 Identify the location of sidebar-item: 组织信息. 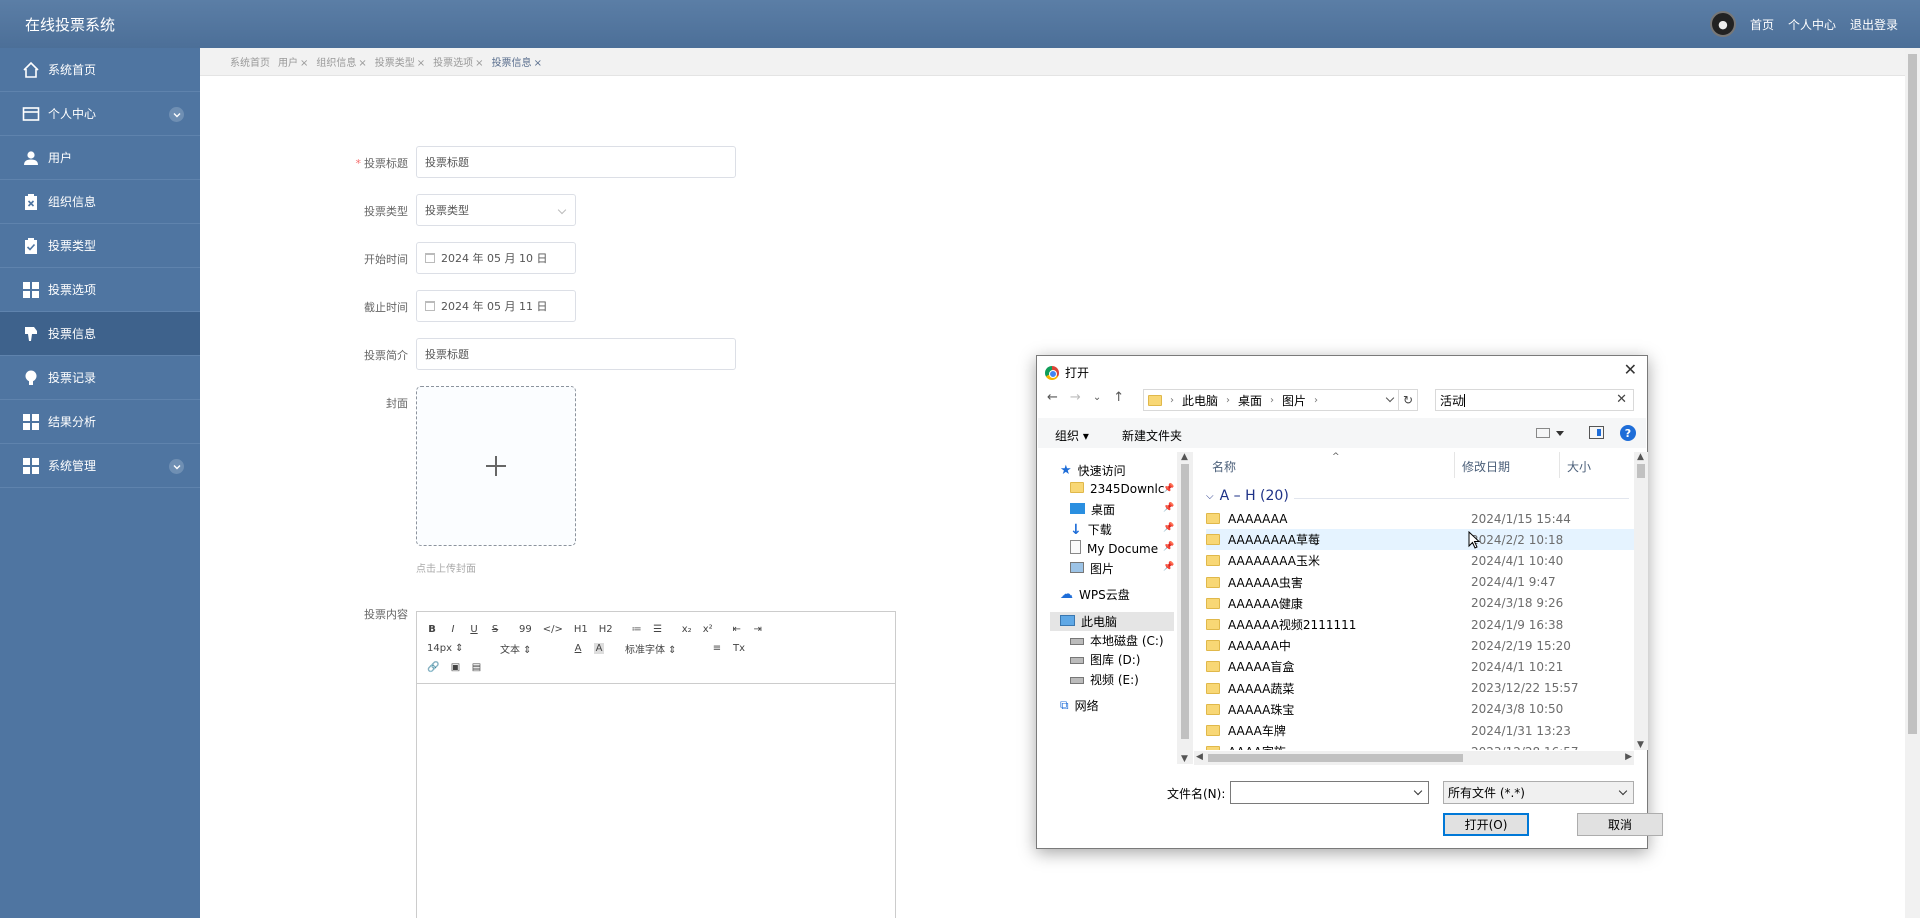
(100, 202).